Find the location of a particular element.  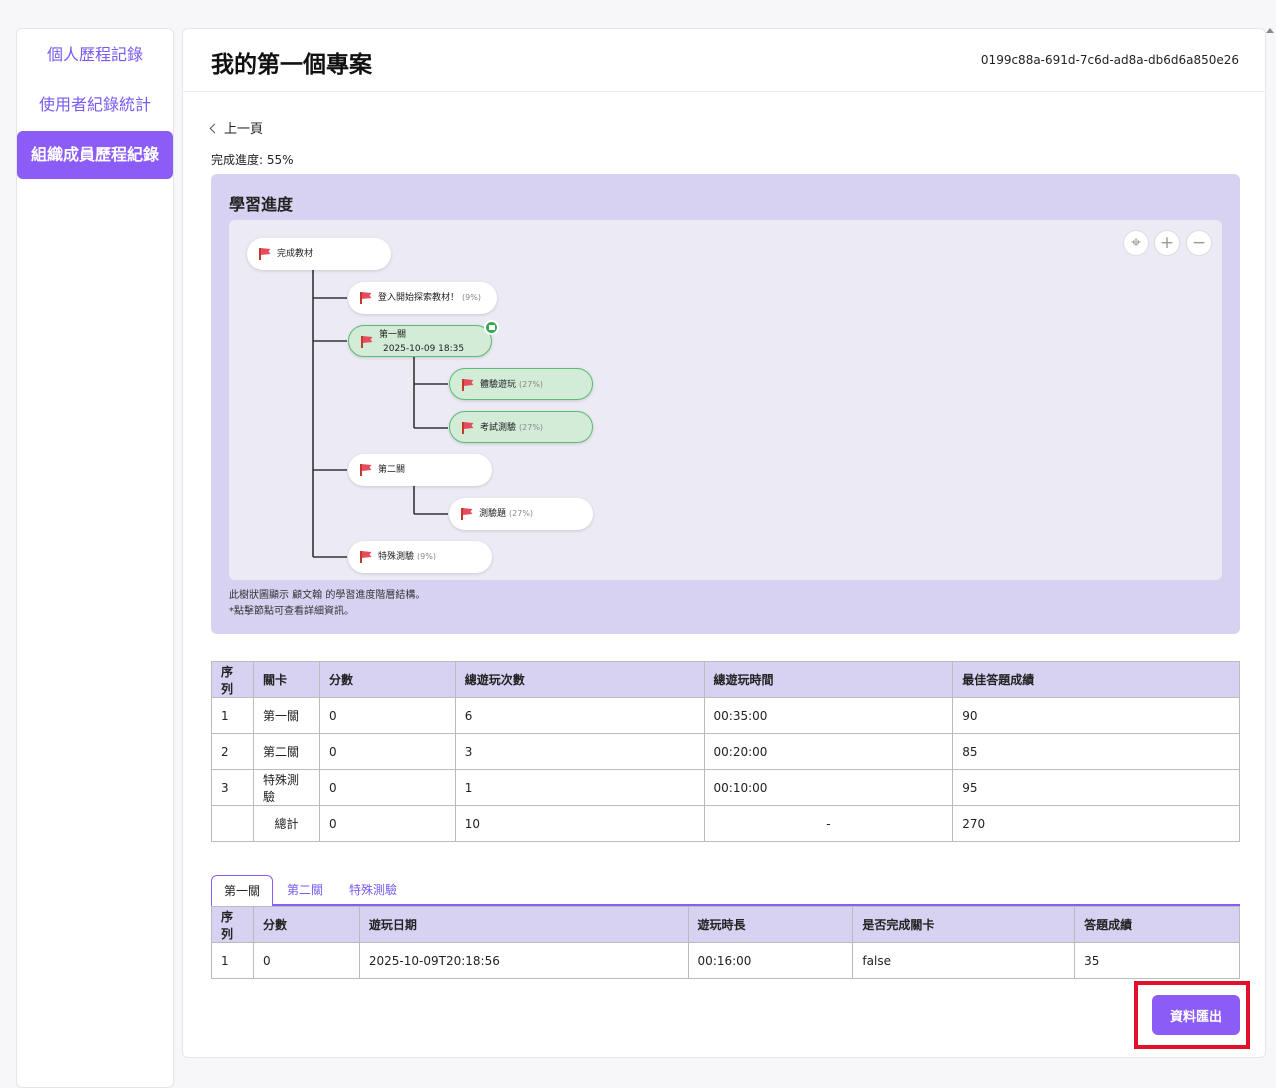

tree-node-level-1: 第一關 2025-10-09 18:35 is located at coordinates (423, 338).